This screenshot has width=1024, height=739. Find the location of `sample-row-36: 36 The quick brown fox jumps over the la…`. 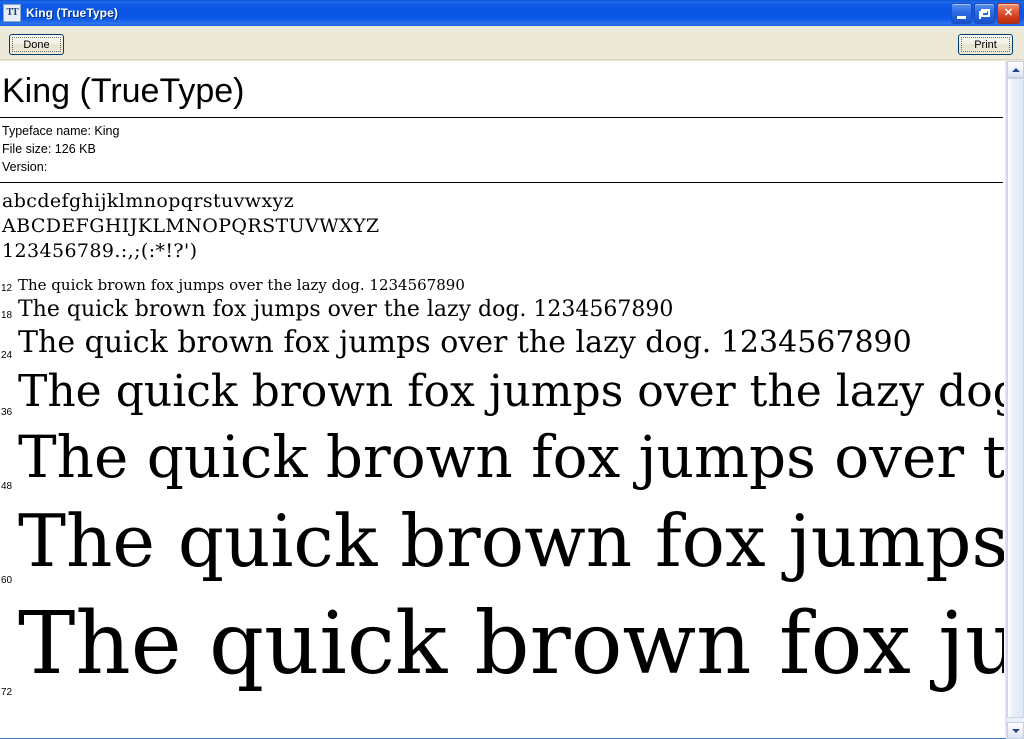

sample-row-36: 36 The quick brown fox jumps over the la… is located at coordinates (502, 391).